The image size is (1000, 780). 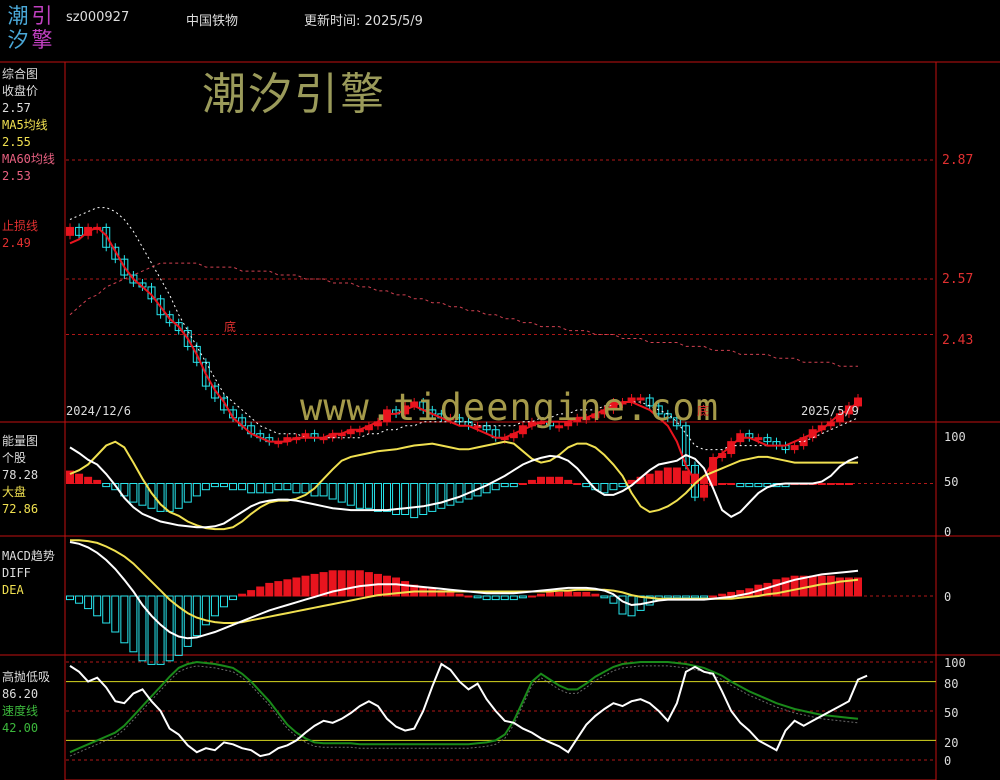 I want to click on speed-label: 速度线, so click(x=20, y=711).